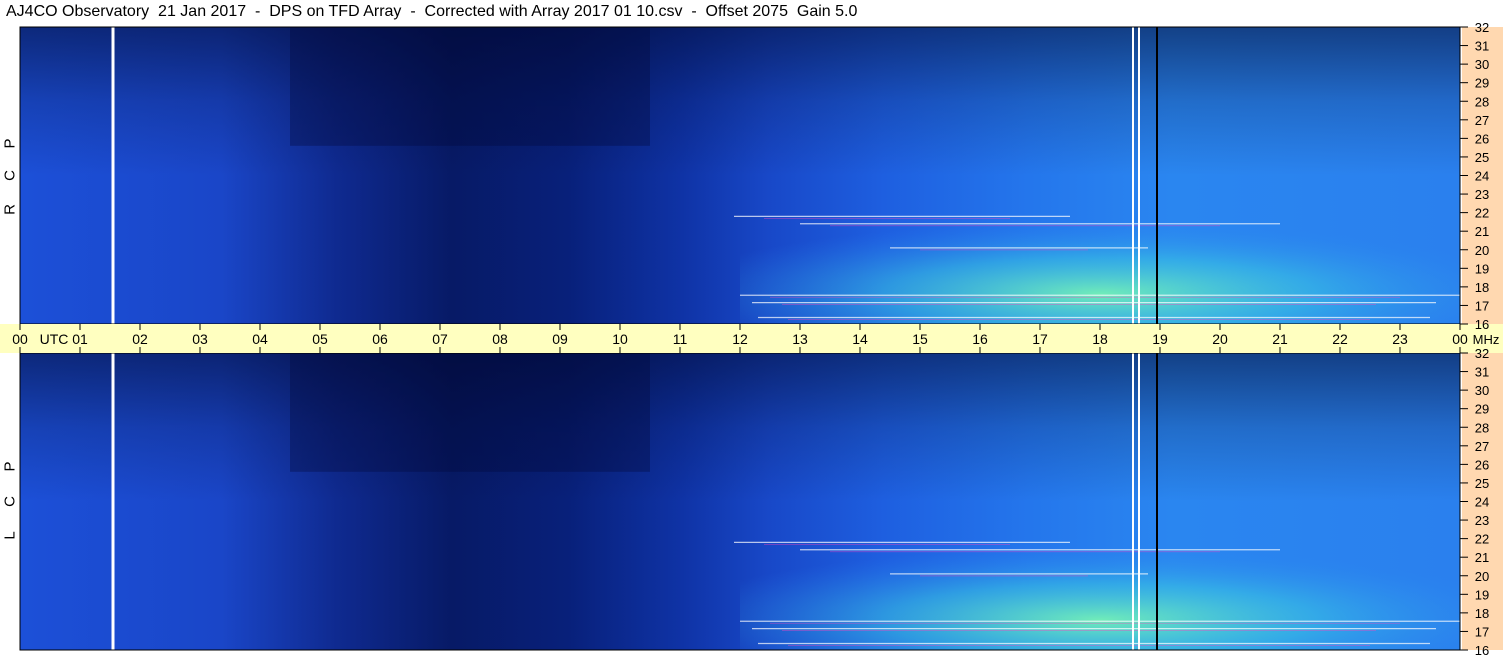 Image resolution: width=1503 pixels, height=672 pixels. What do you see at coordinates (320, 339) in the screenshot?
I see `utc-tick-label: 05` at bounding box center [320, 339].